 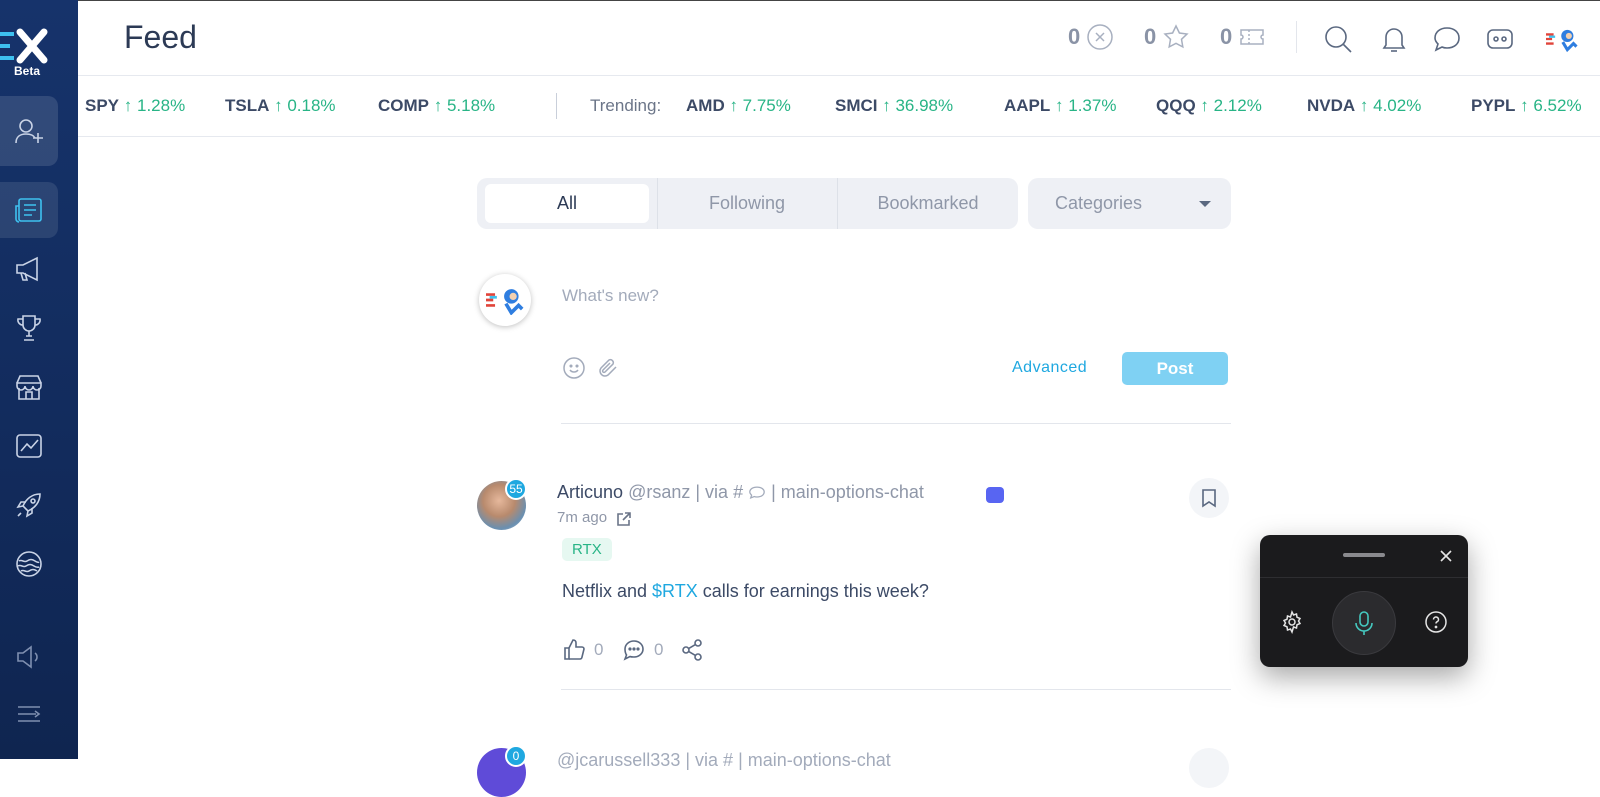 I want to click on trending-item: AMD ↑ 7.75%, so click(x=738, y=106).